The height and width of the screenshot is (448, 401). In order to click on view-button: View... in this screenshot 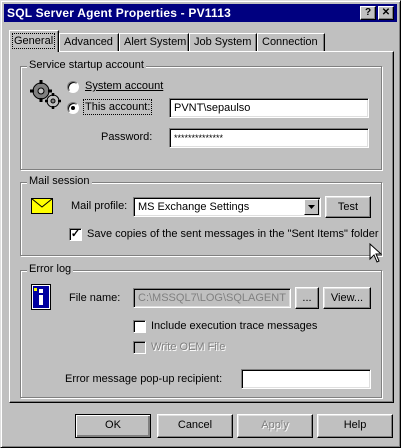, I will do `click(347, 298)`.